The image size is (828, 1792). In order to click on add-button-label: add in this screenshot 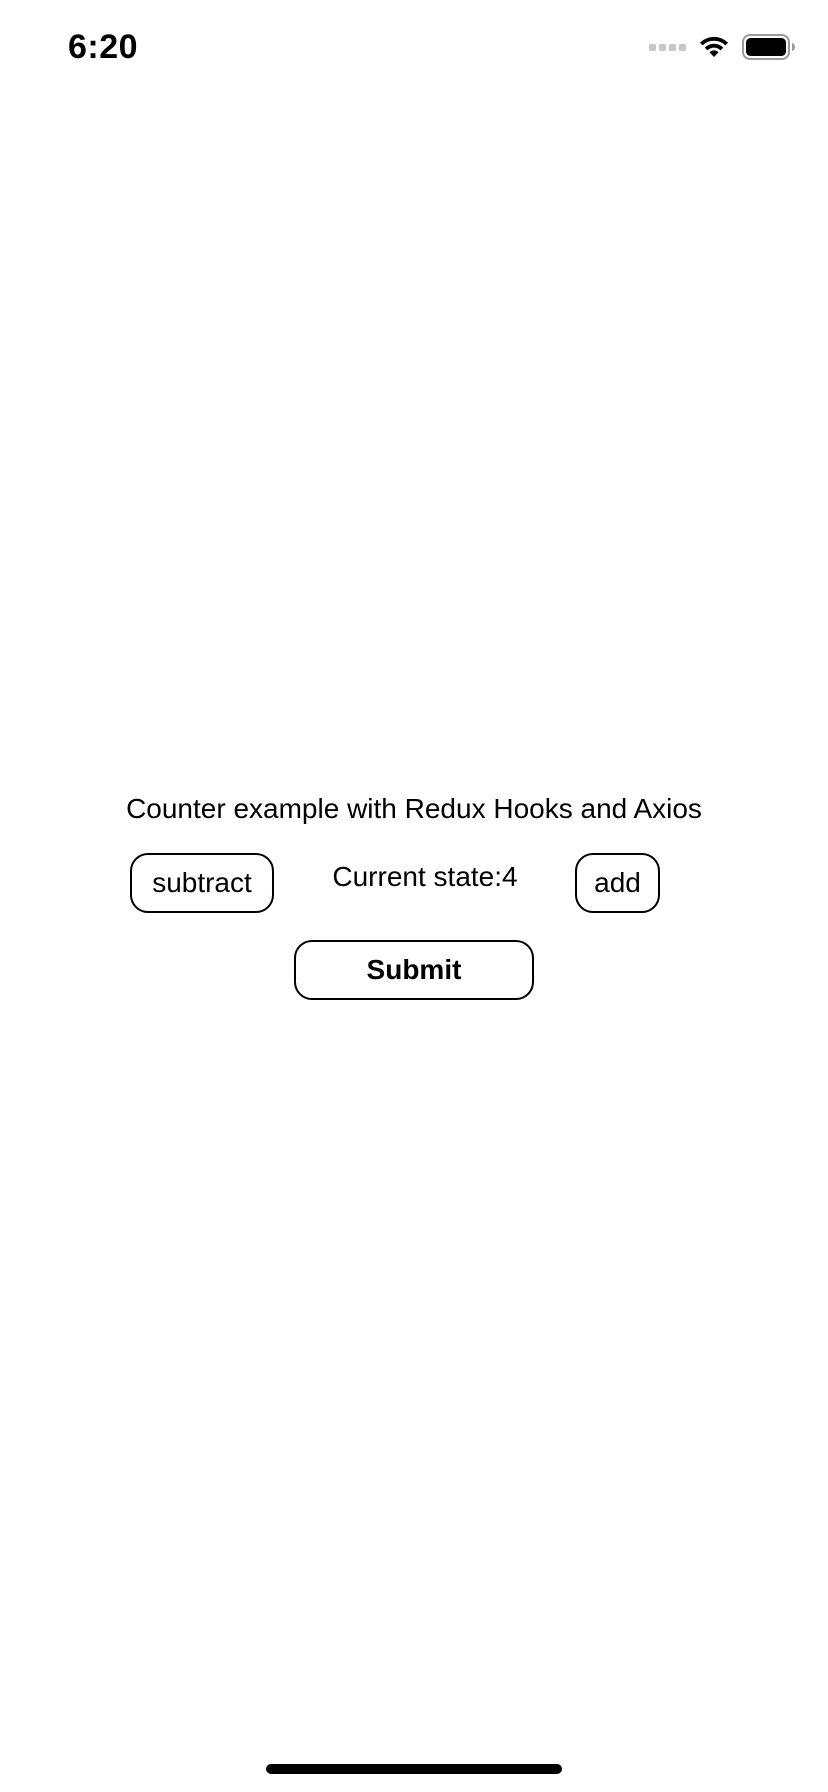, I will do `click(617, 882)`.